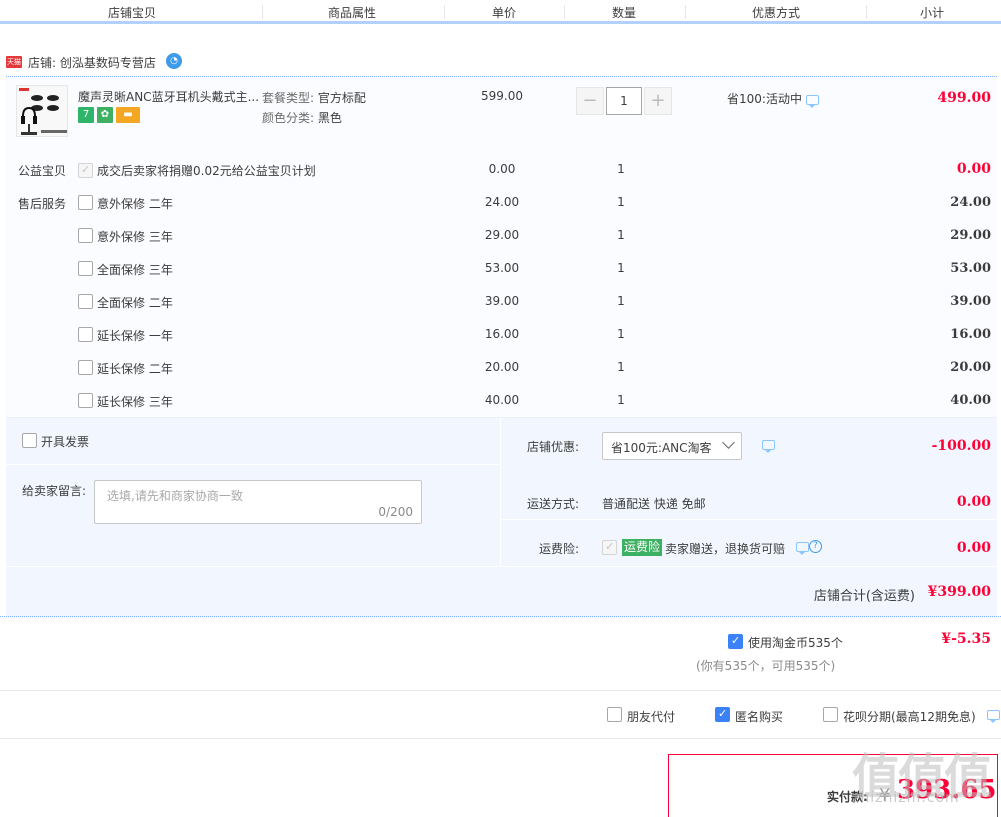 The height and width of the screenshot is (817, 1001). I want to click on shop-discount-select: 省100元:ANC淘客, so click(672, 446).